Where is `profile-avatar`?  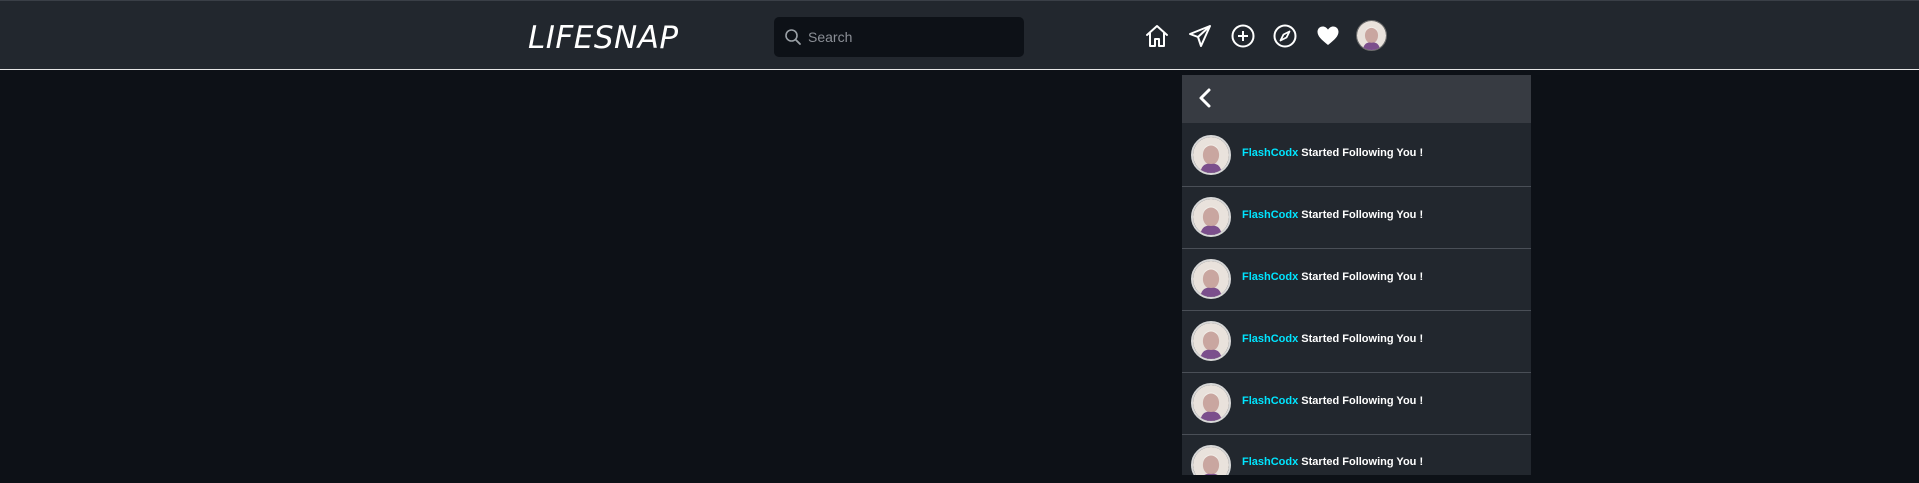
profile-avatar is located at coordinates (1371, 35).